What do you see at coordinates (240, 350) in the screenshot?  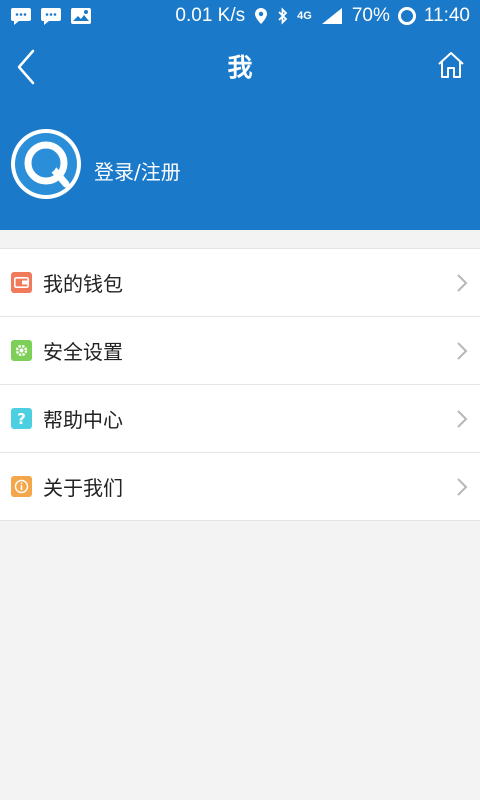 I see `menu-item-security: 安全设置` at bounding box center [240, 350].